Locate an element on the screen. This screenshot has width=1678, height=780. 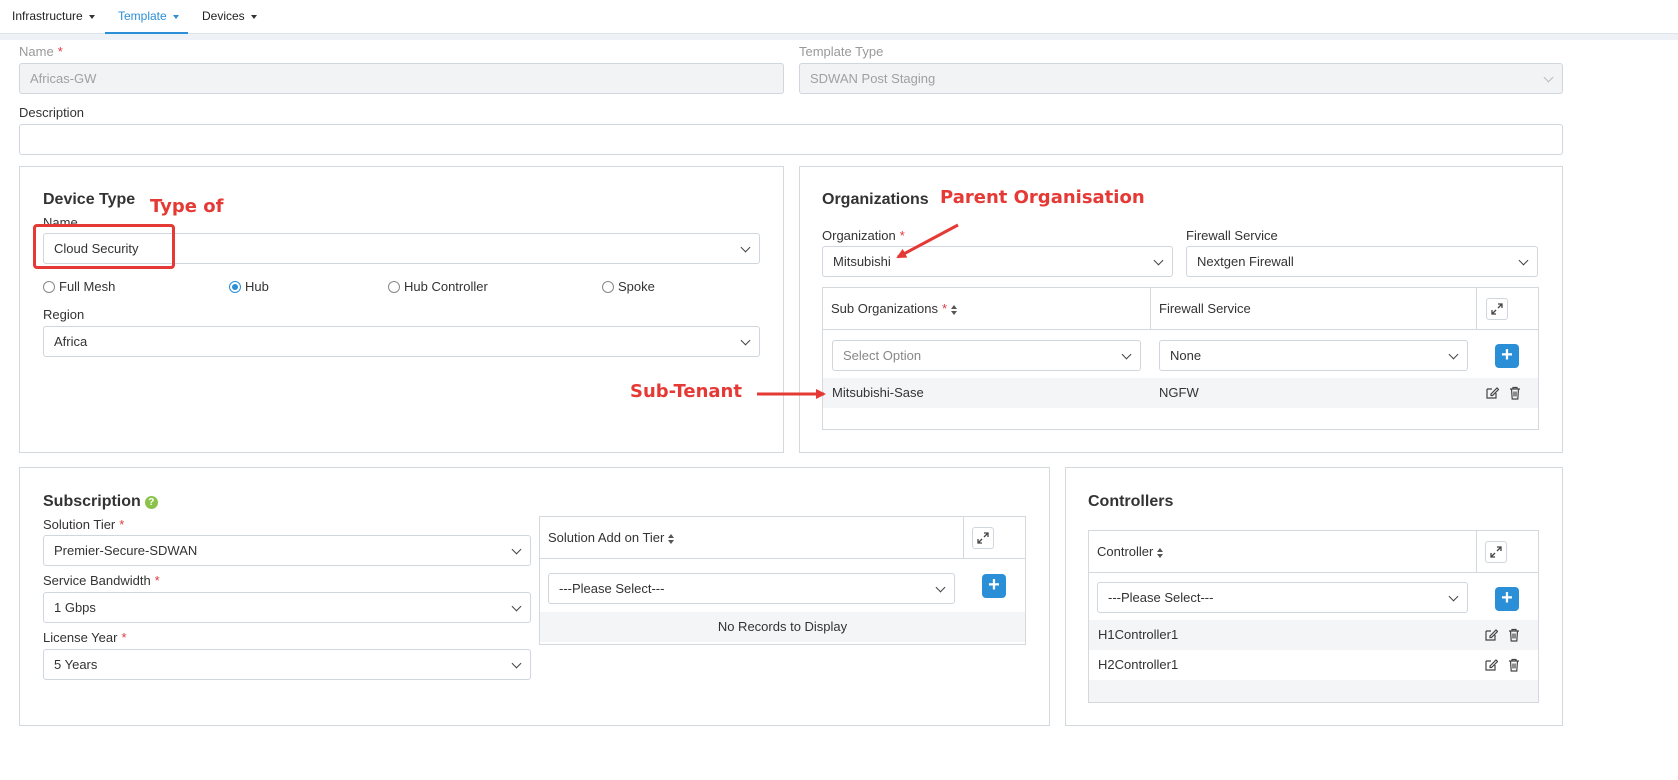
solution-tier-value: Premier-Secure-SDWAN is located at coordinates (126, 550).